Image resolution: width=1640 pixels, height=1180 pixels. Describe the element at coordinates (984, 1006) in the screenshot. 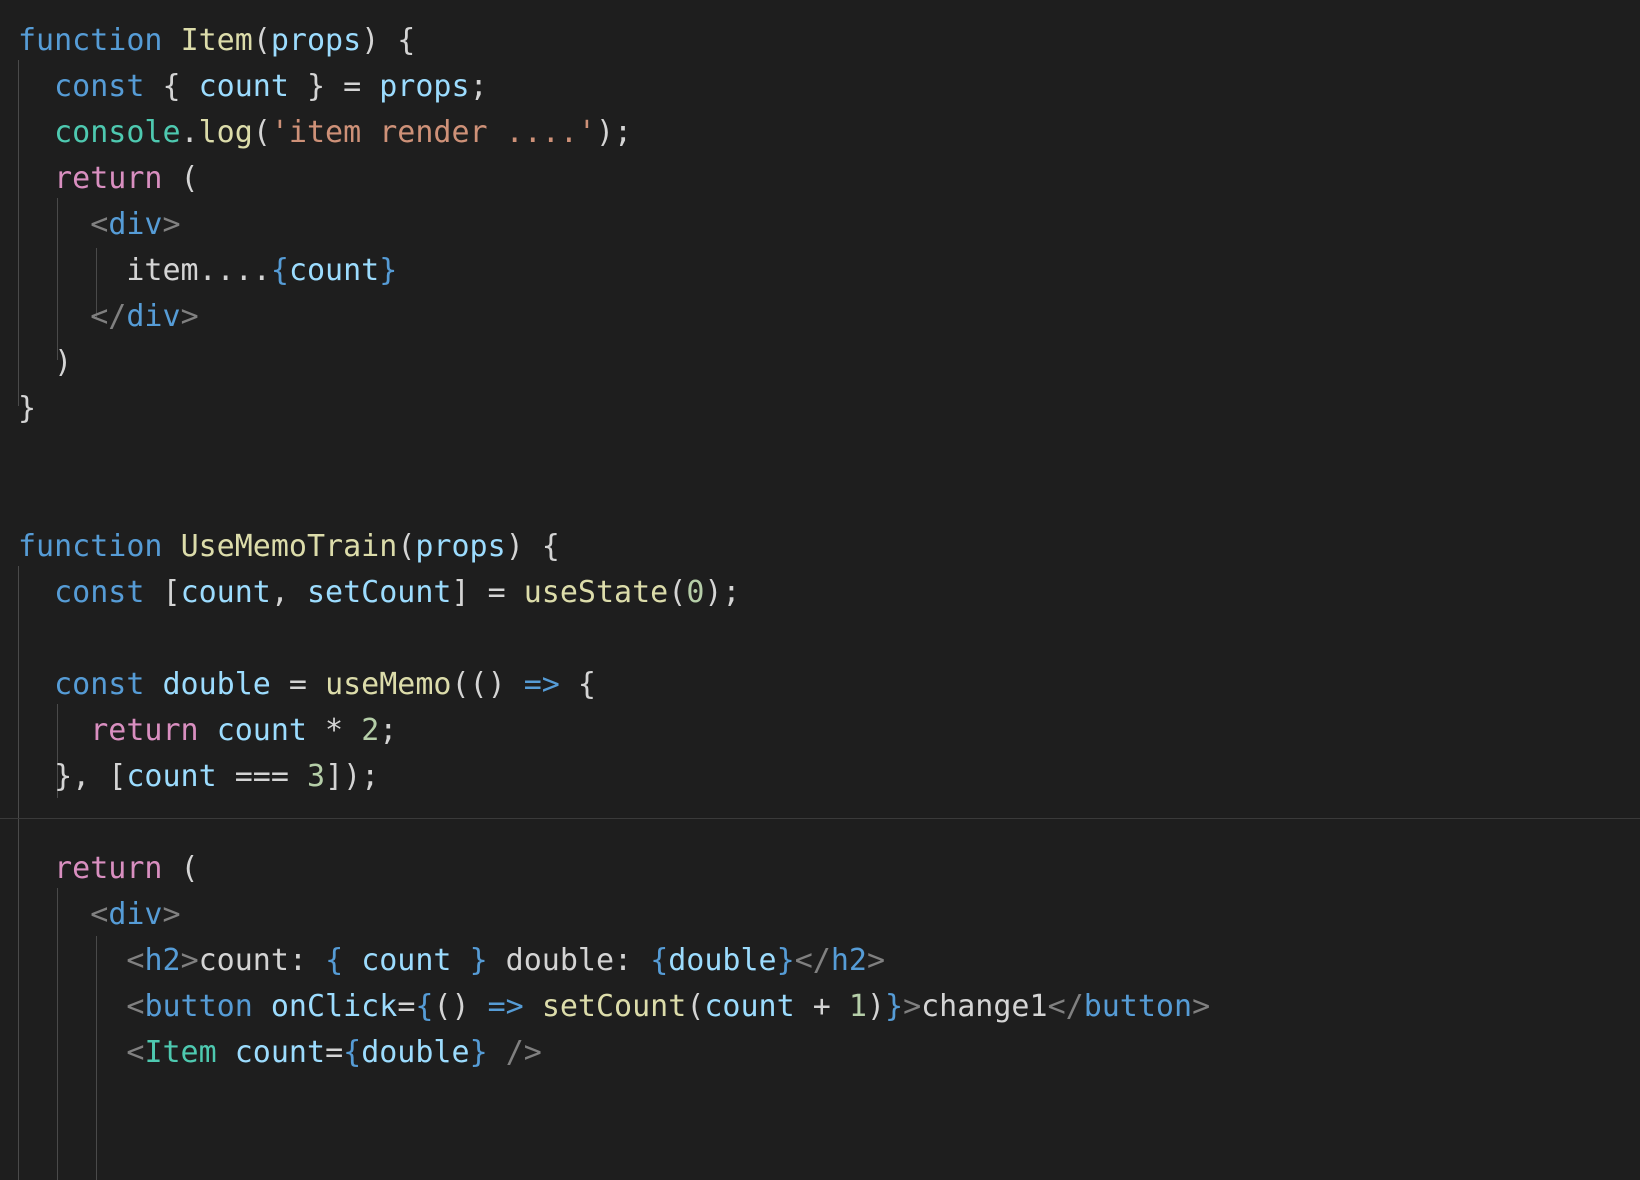

I see `code-token: change1` at that location.